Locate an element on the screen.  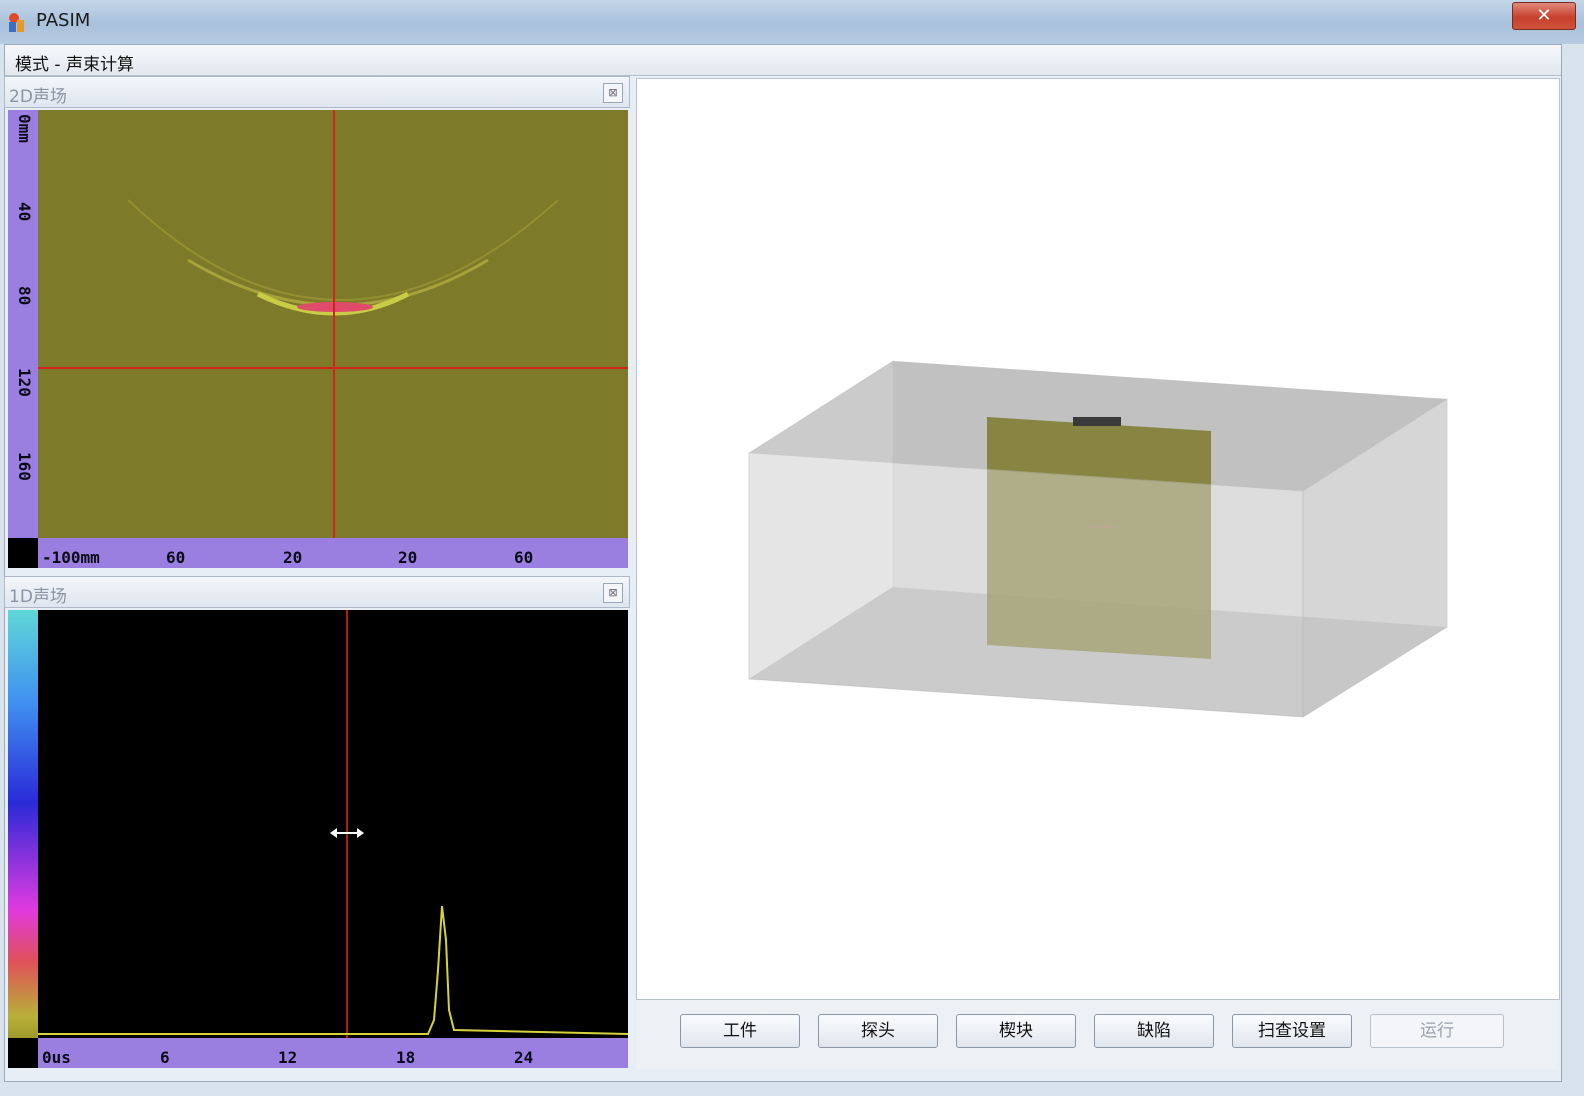
vruler-label: 0mm is located at coordinates (24, 128).